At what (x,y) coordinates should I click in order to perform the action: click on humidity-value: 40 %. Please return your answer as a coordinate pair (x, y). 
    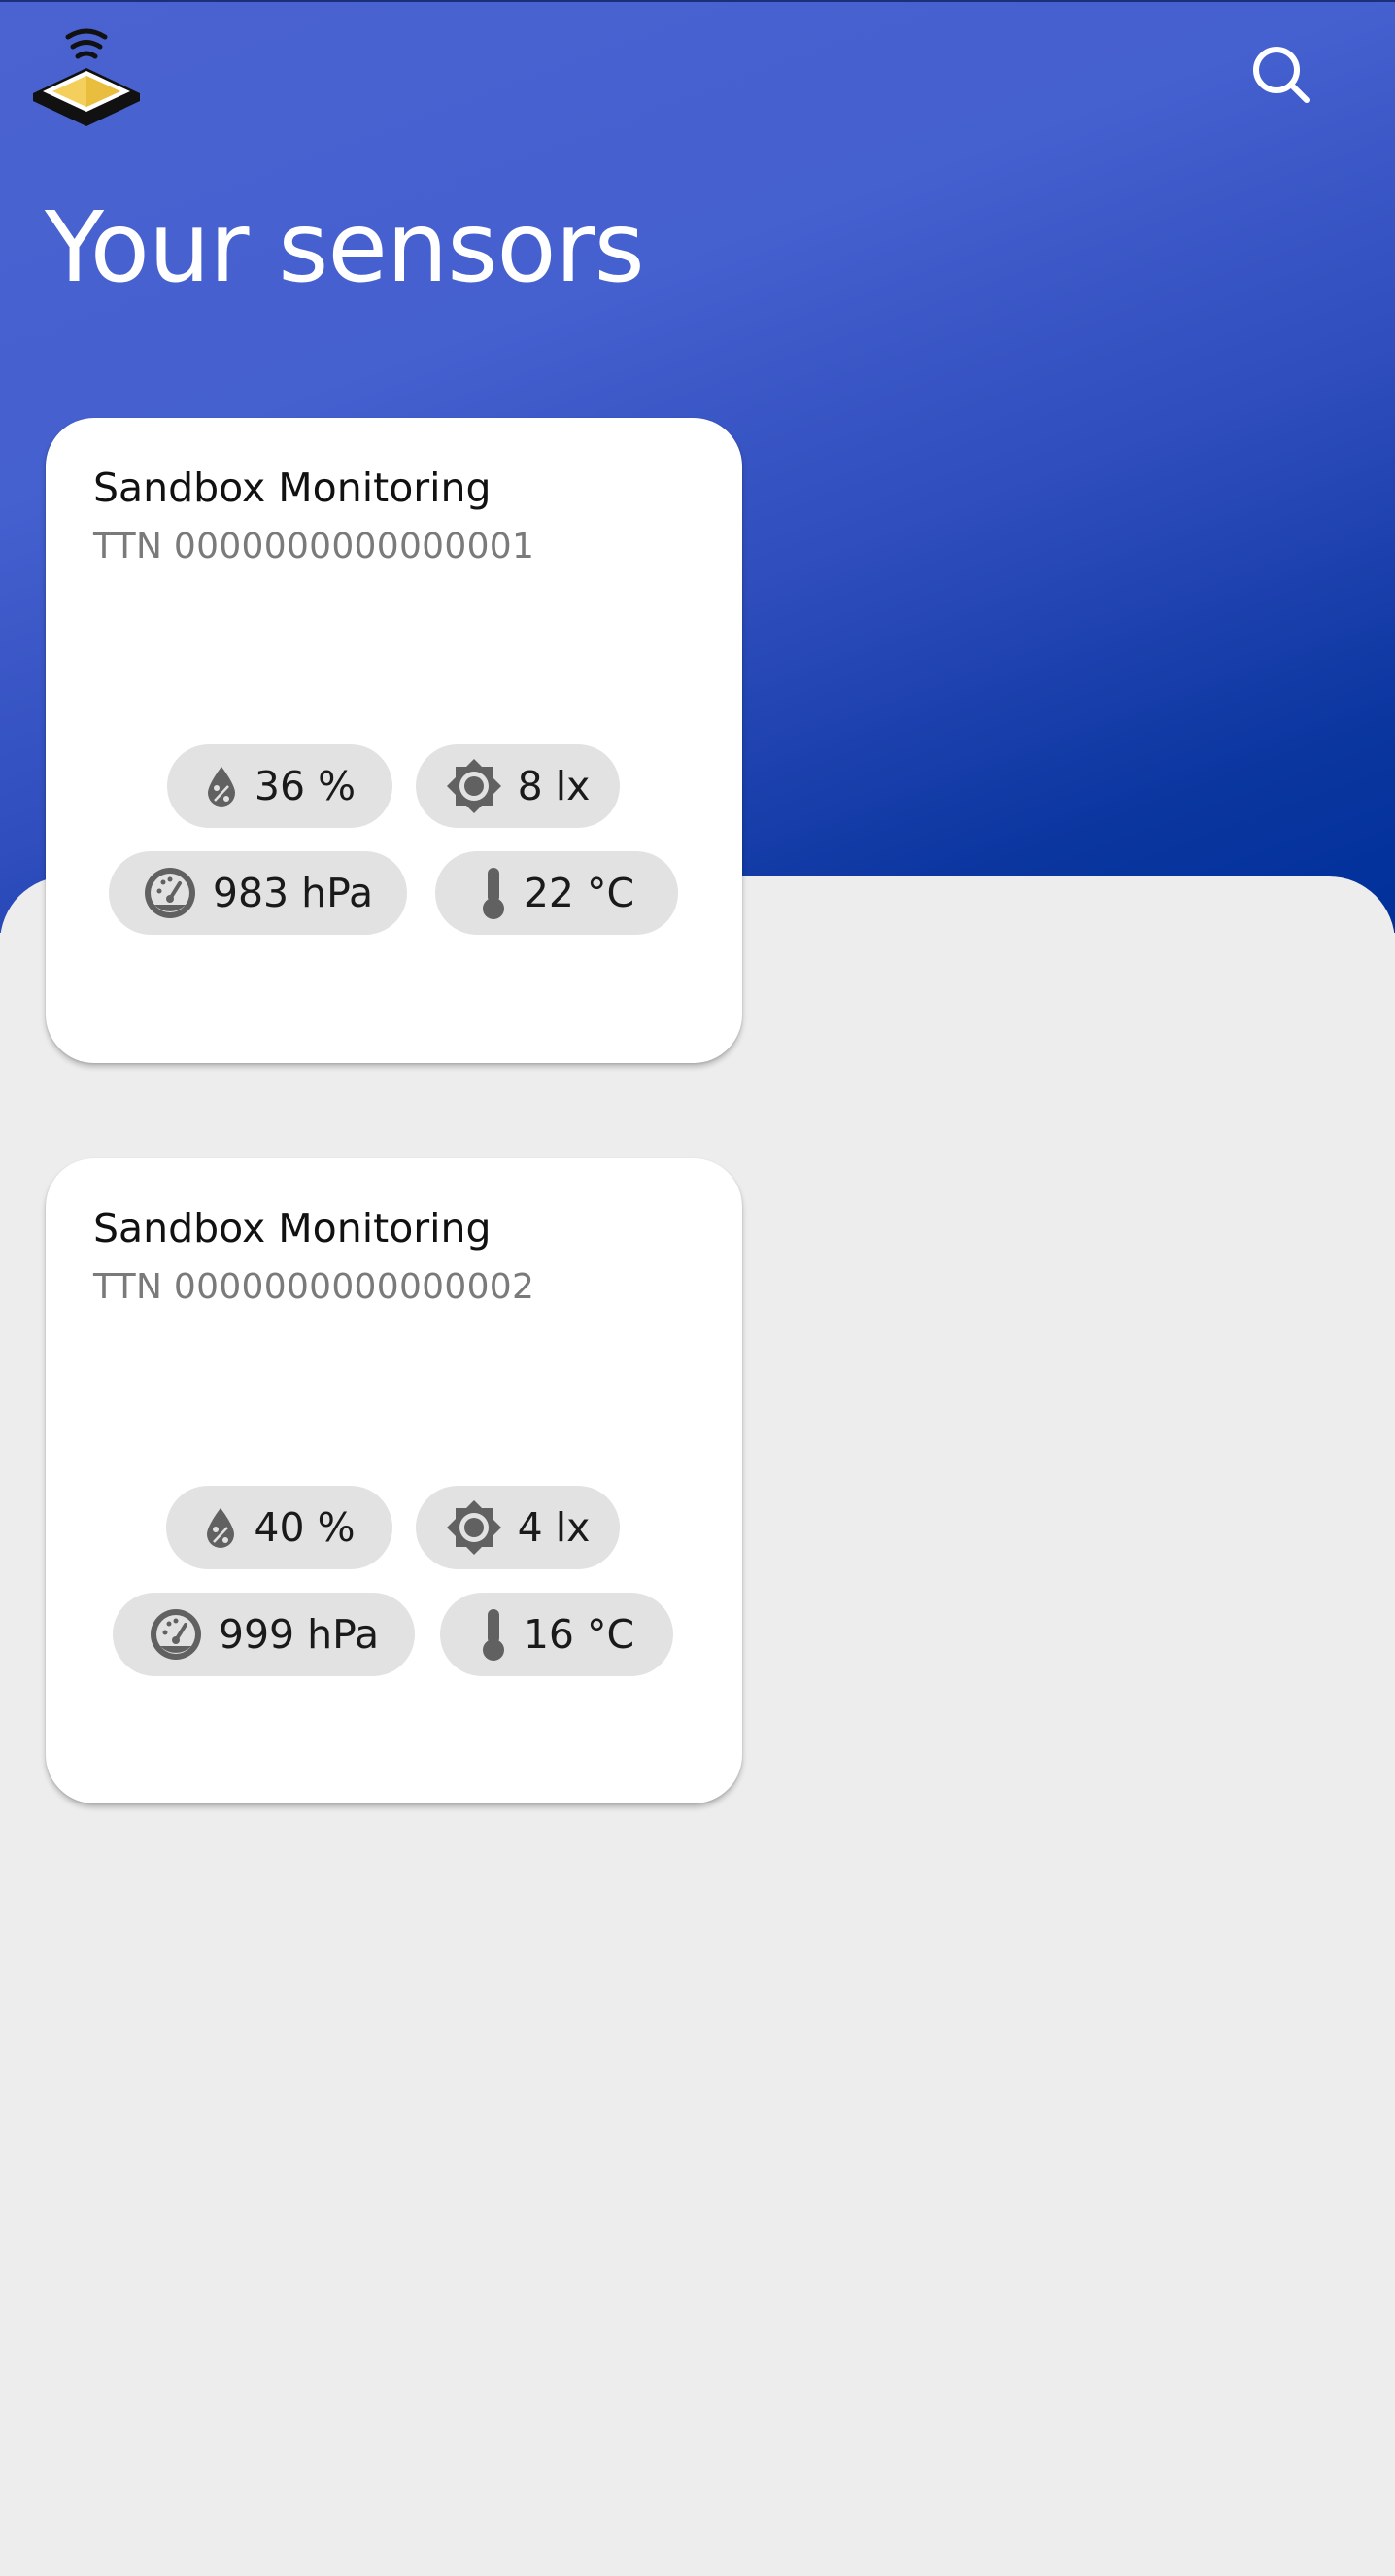
    Looking at the image, I should click on (305, 1527).